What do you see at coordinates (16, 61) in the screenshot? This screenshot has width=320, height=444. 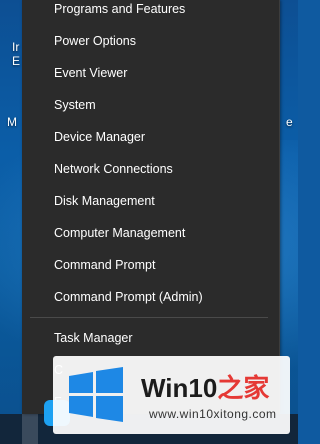 I see `desktop-icon-label-fragment: E` at bounding box center [16, 61].